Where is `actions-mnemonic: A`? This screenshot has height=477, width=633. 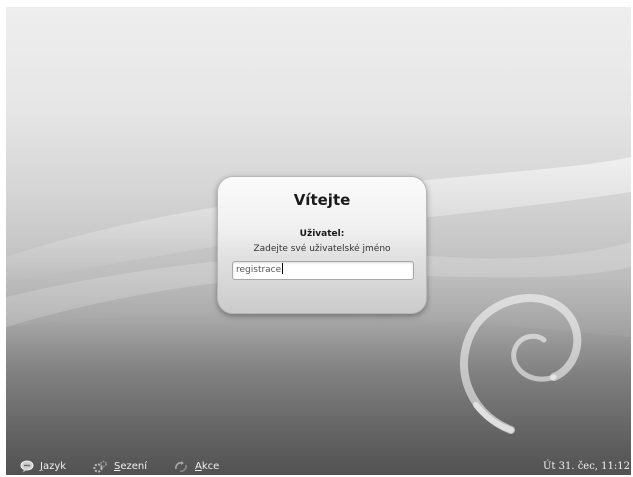
actions-mnemonic: A is located at coordinates (198, 466).